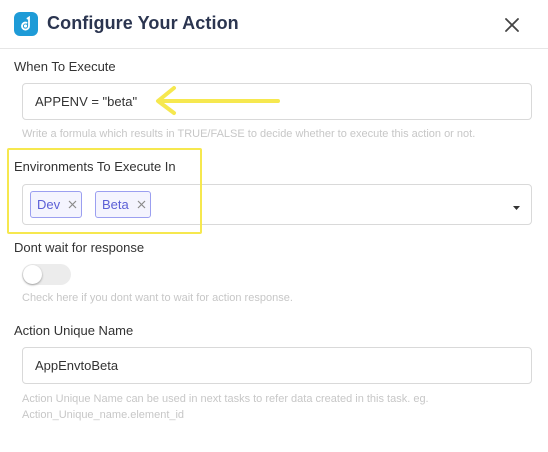 This screenshot has height=452, width=548. I want to click on unique-name-value: AppEnvtoBeta, so click(77, 365).